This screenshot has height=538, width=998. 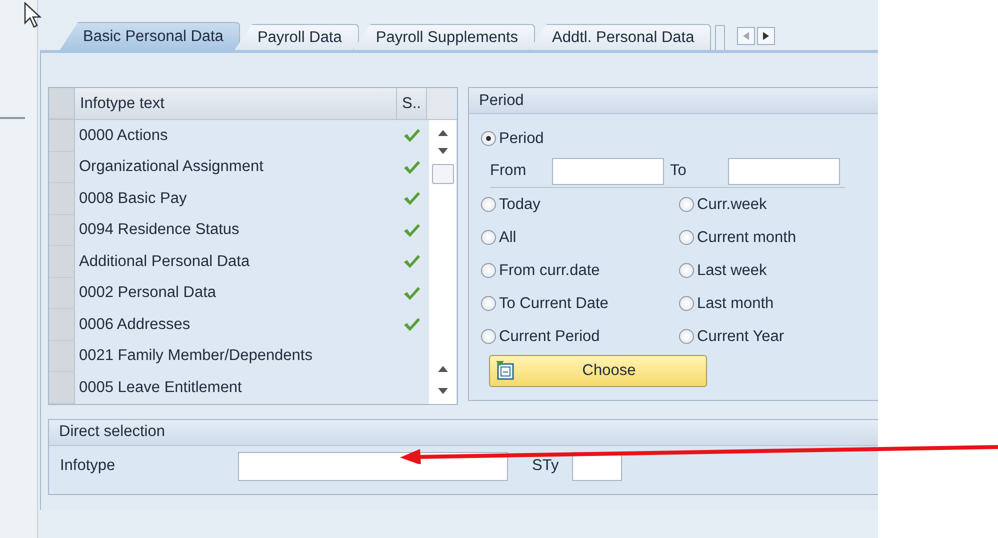 I want to click on radio-option: Current month, so click(x=778, y=237).